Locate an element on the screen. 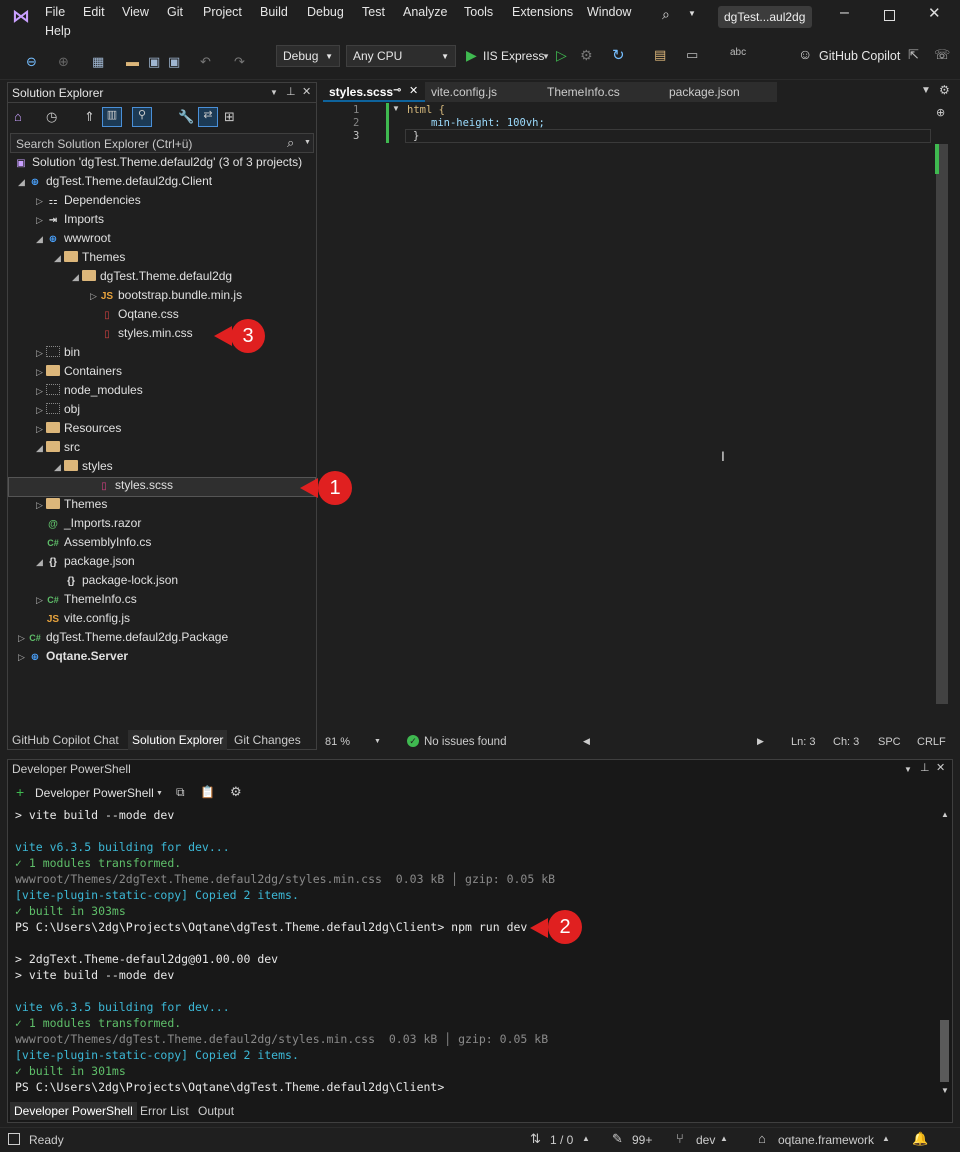 The image size is (960, 1152). search-icon: ⌕ is located at coordinates (666, 14).